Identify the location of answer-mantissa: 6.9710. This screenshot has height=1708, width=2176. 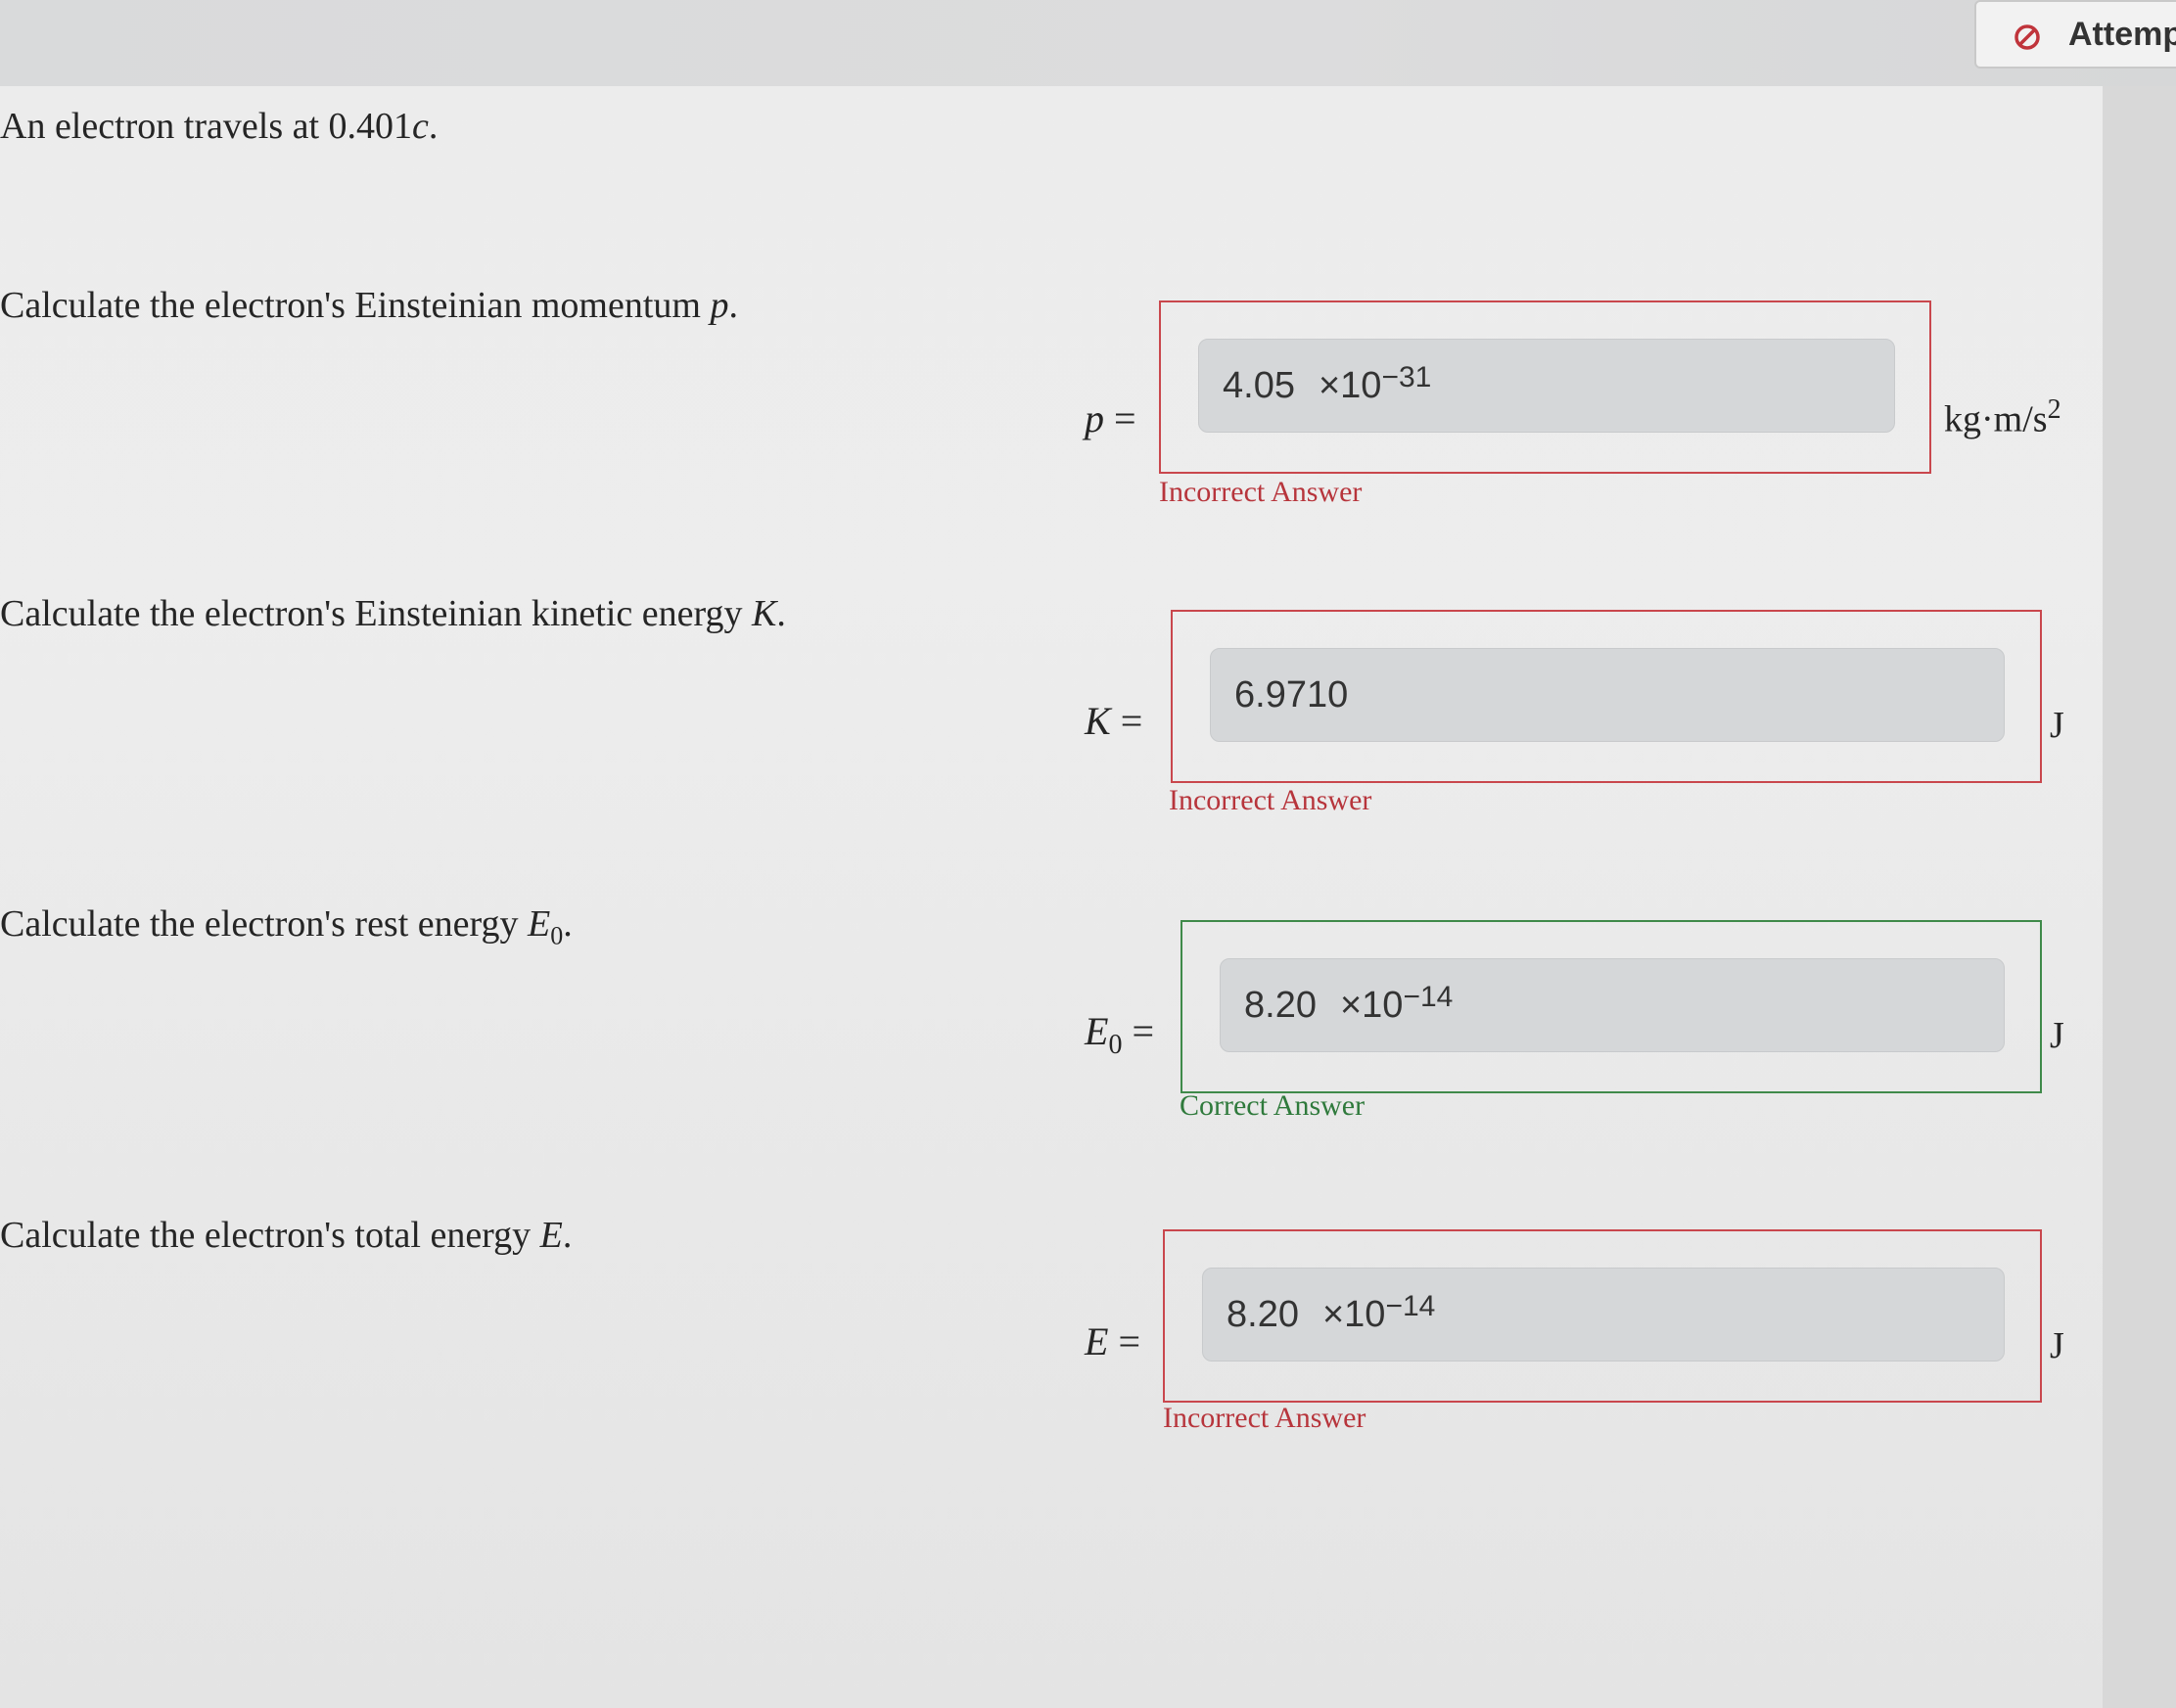
(1291, 694).